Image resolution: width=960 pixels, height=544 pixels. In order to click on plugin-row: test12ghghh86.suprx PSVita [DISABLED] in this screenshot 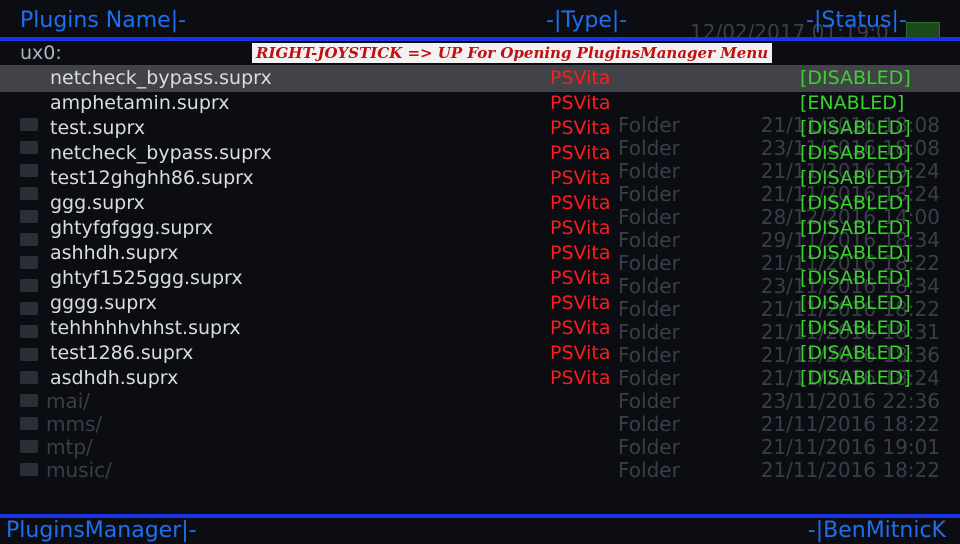, I will do `click(480, 179)`.